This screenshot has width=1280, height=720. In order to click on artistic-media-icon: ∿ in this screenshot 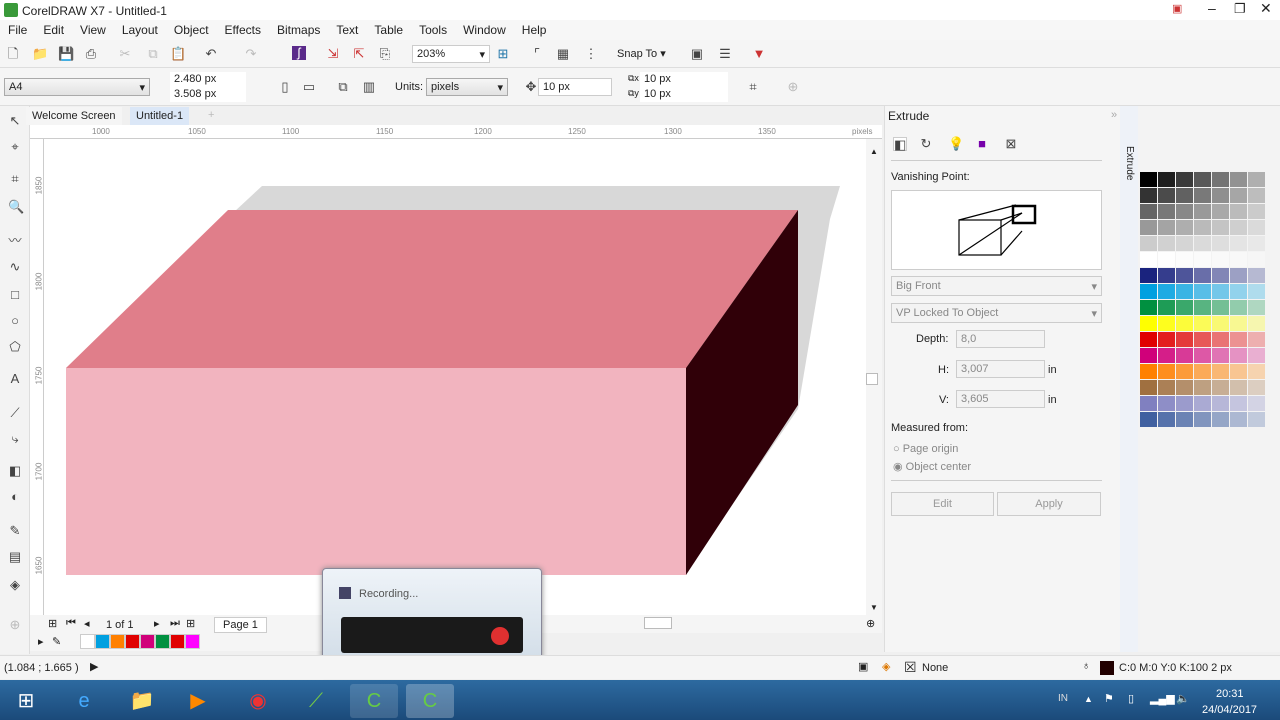, I will do `click(15, 267)`.